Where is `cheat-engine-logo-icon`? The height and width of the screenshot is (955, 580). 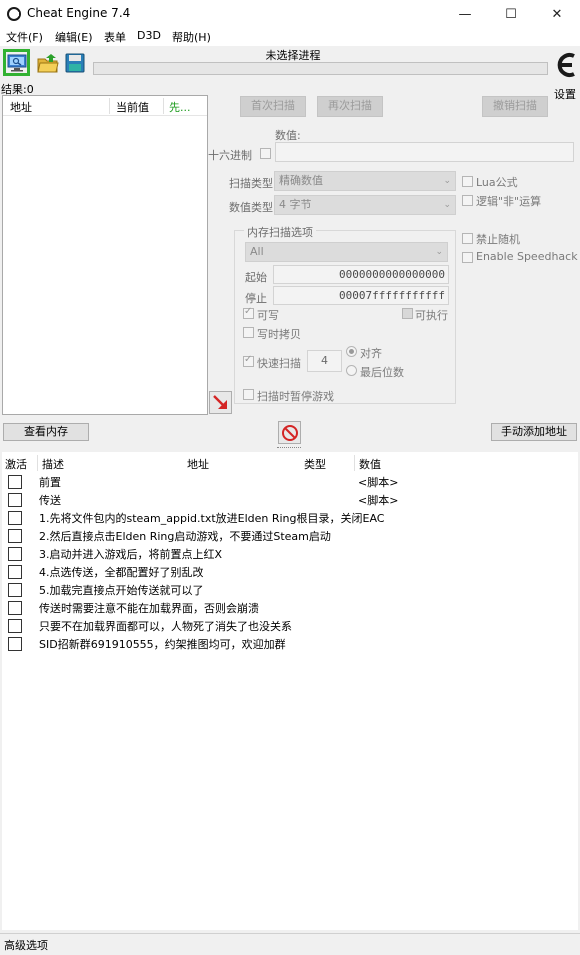 cheat-engine-logo-icon is located at coordinates (566, 67).